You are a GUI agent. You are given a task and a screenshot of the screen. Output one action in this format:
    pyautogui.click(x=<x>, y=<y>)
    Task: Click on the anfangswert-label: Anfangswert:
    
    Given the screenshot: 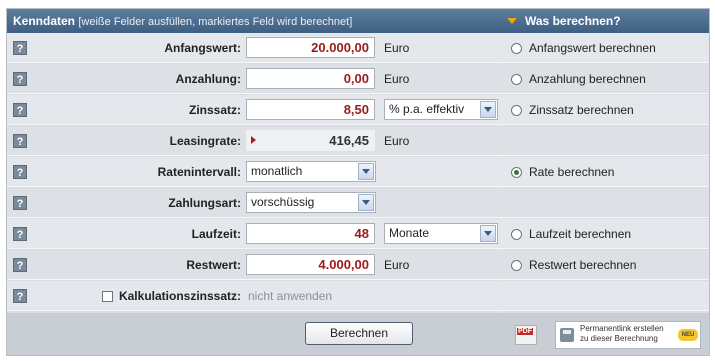 What is the action you would take?
    pyautogui.click(x=202, y=48)
    